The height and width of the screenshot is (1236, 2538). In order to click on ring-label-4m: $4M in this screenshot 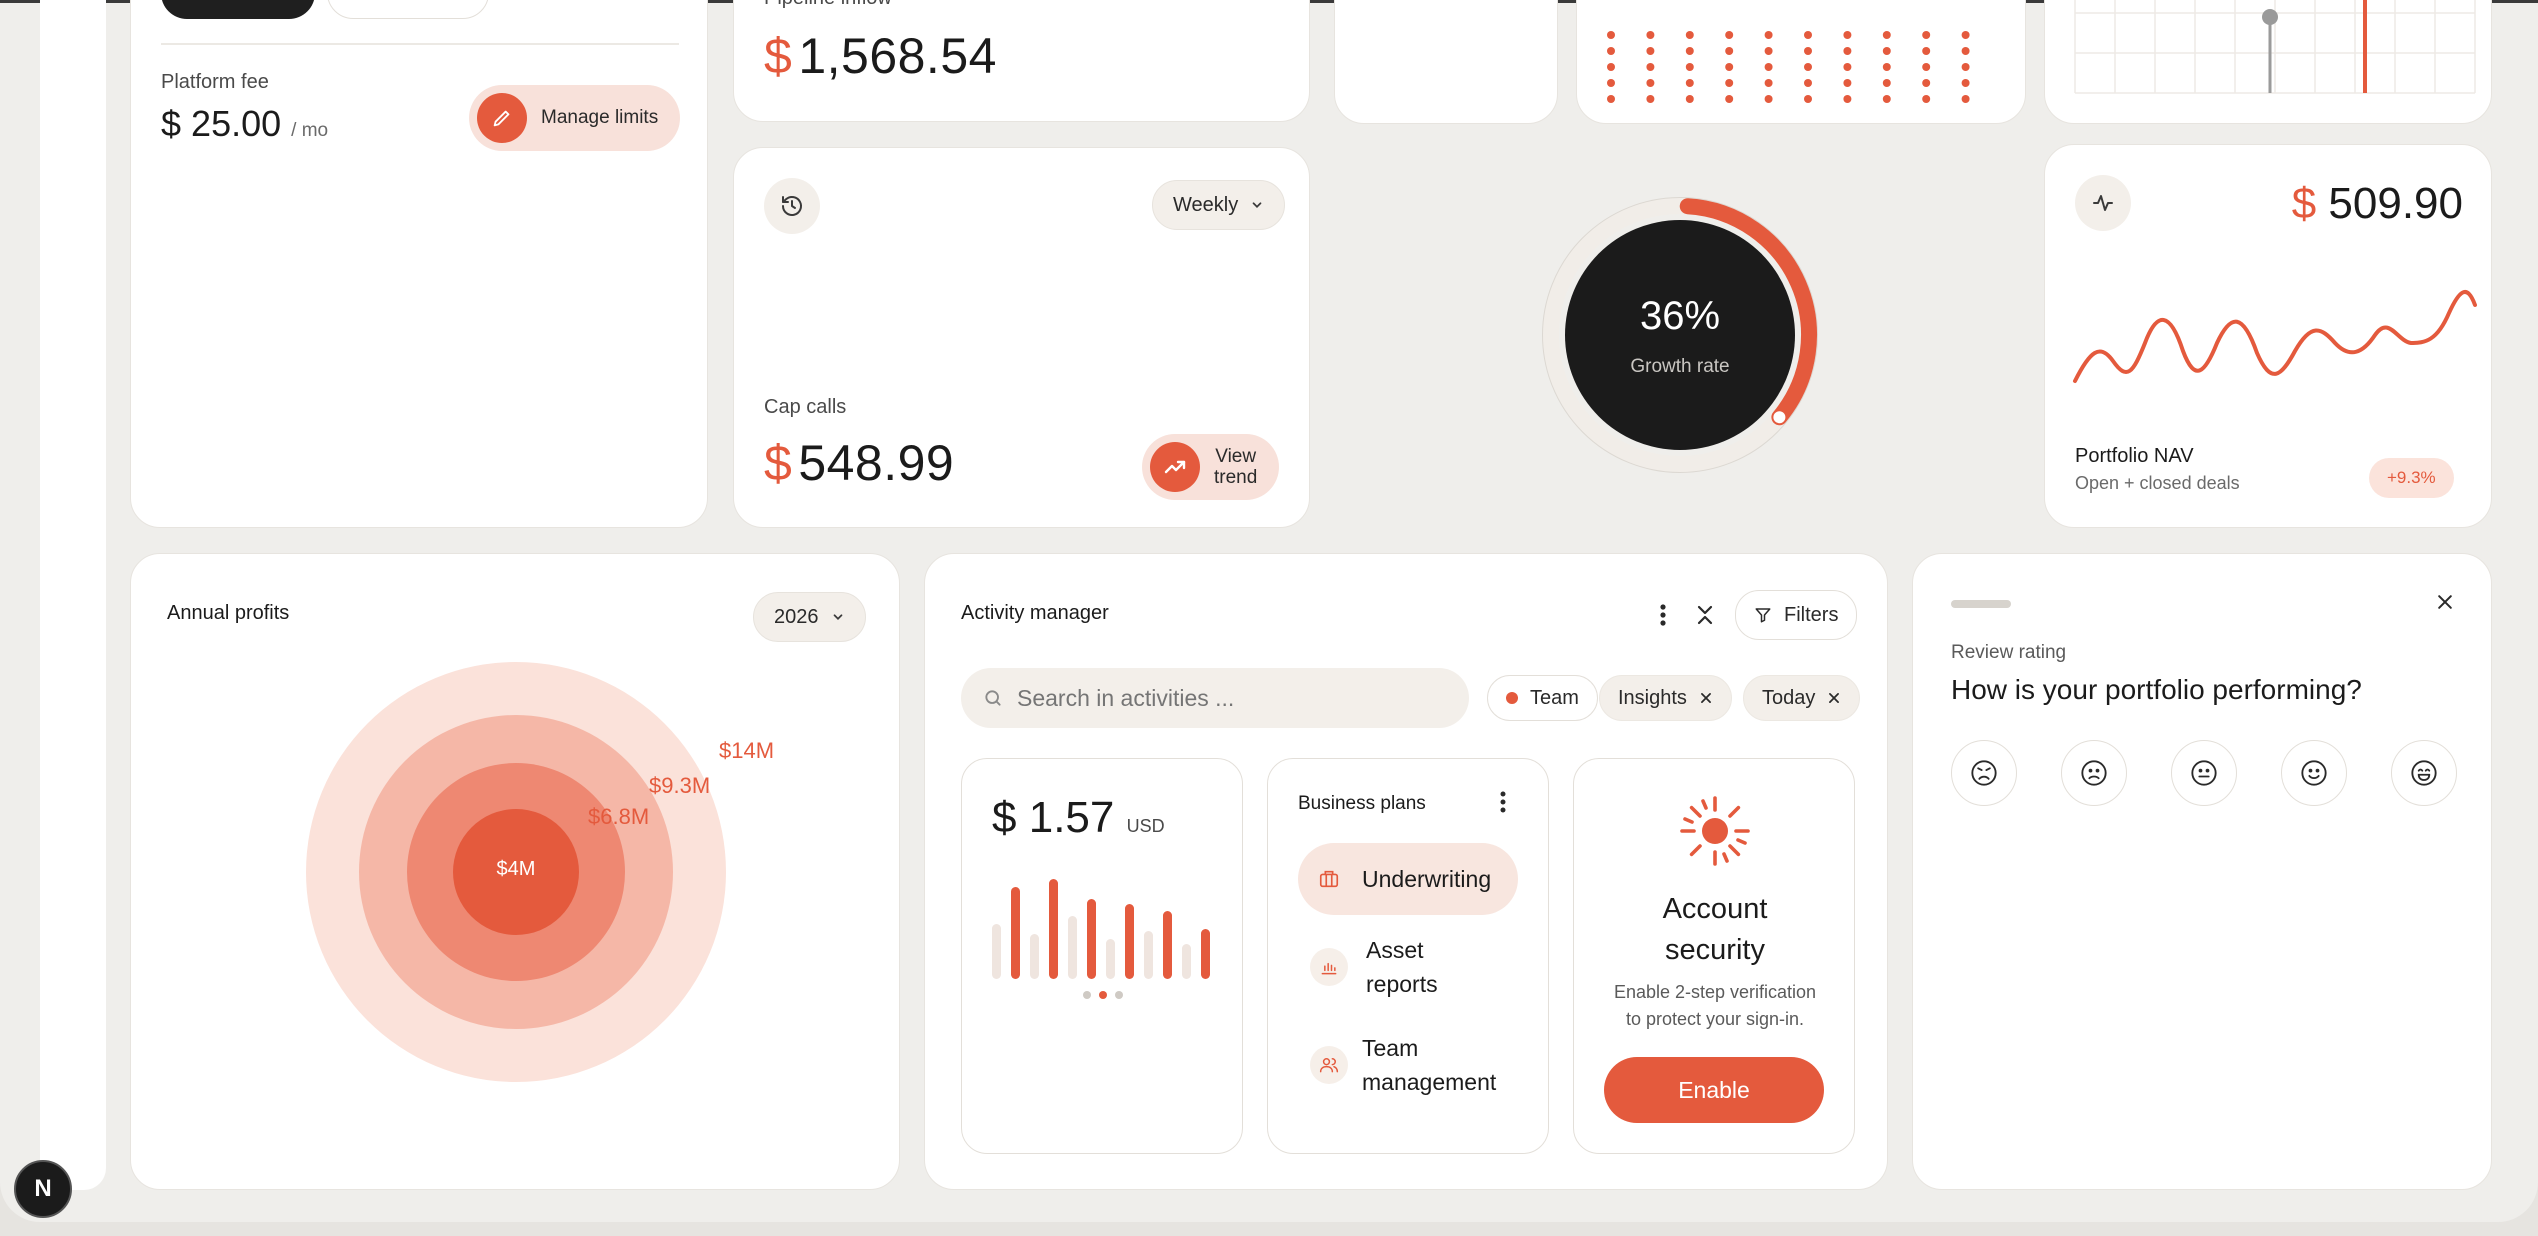, I will do `click(516, 869)`.